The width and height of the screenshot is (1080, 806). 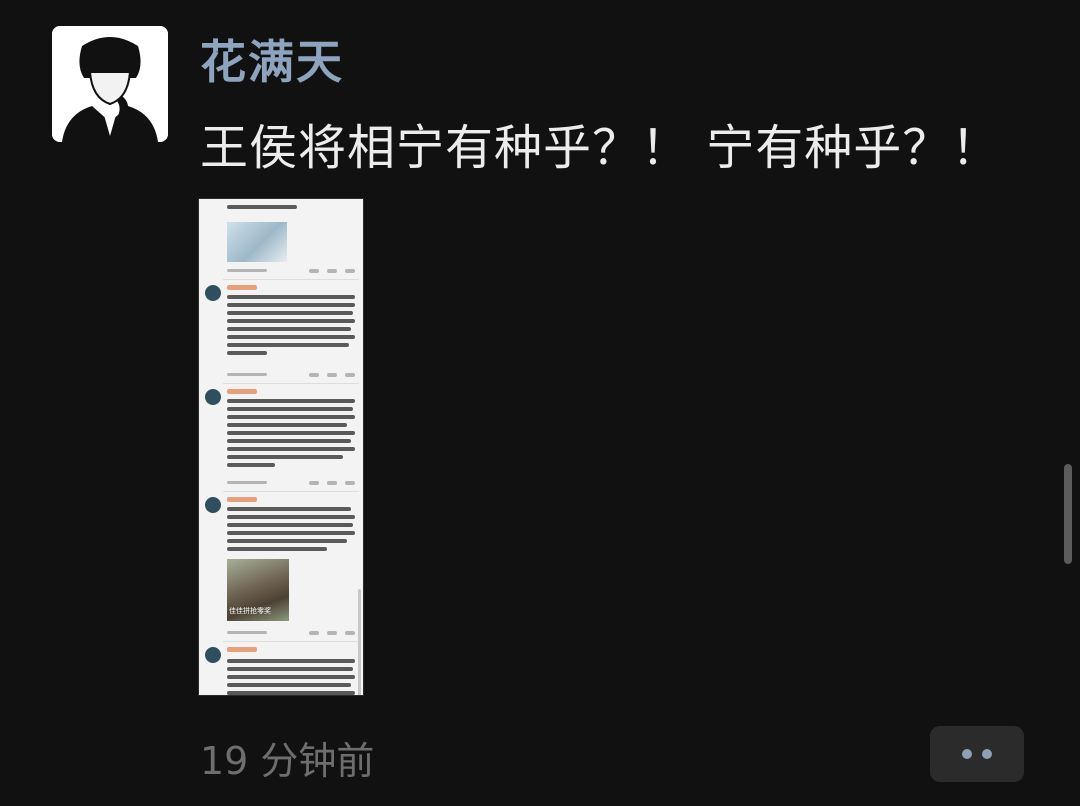 What do you see at coordinates (977, 754) in the screenshot?
I see `more-options-button` at bounding box center [977, 754].